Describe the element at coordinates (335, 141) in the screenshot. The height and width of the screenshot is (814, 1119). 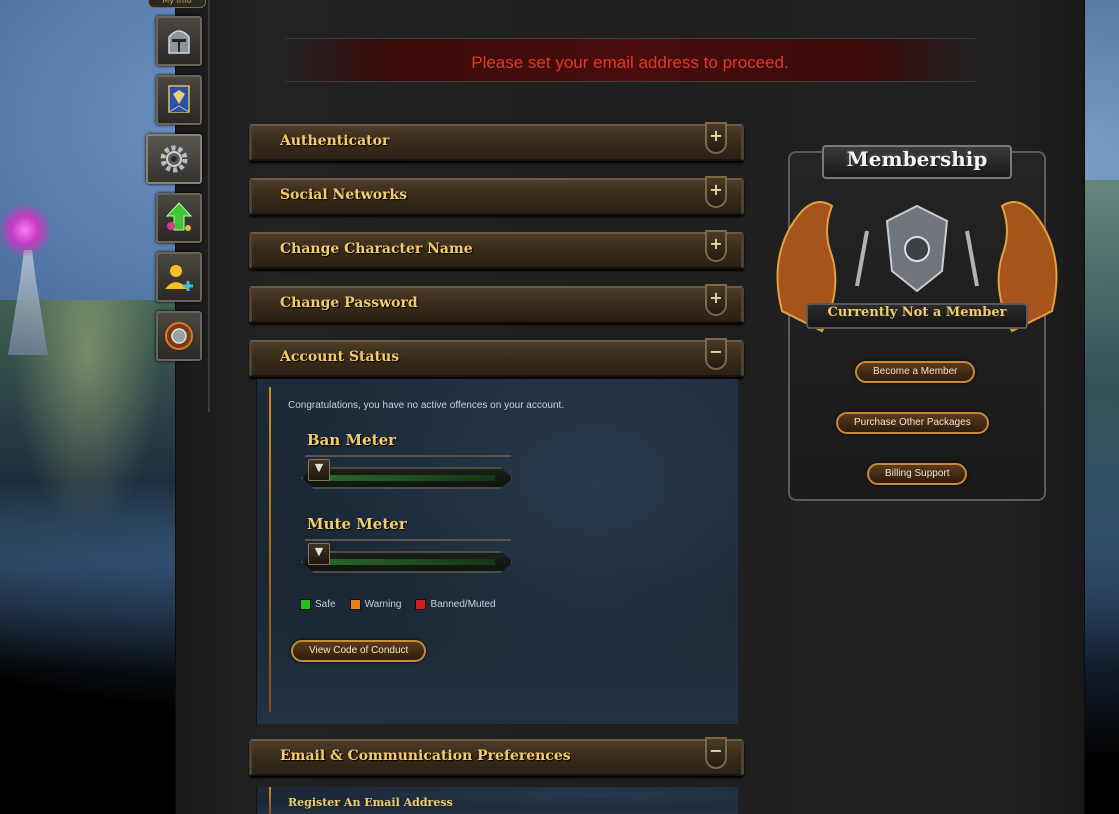
I see `section-title: Authenticator` at that location.